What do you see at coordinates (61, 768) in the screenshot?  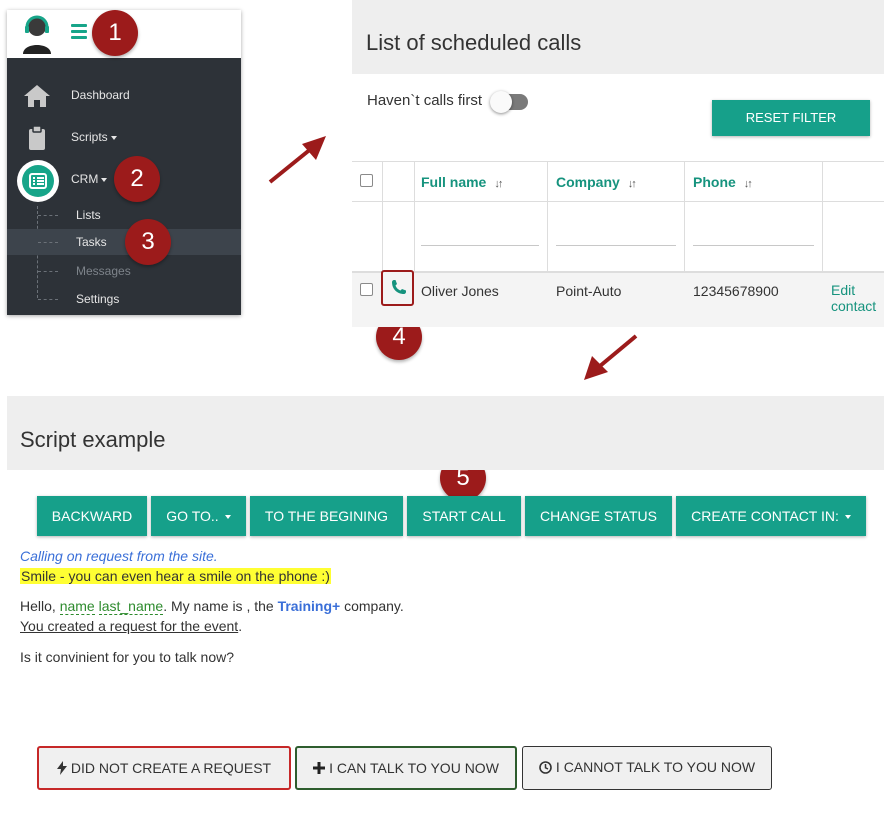 I see `bolt-icon` at bounding box center [61, 768].